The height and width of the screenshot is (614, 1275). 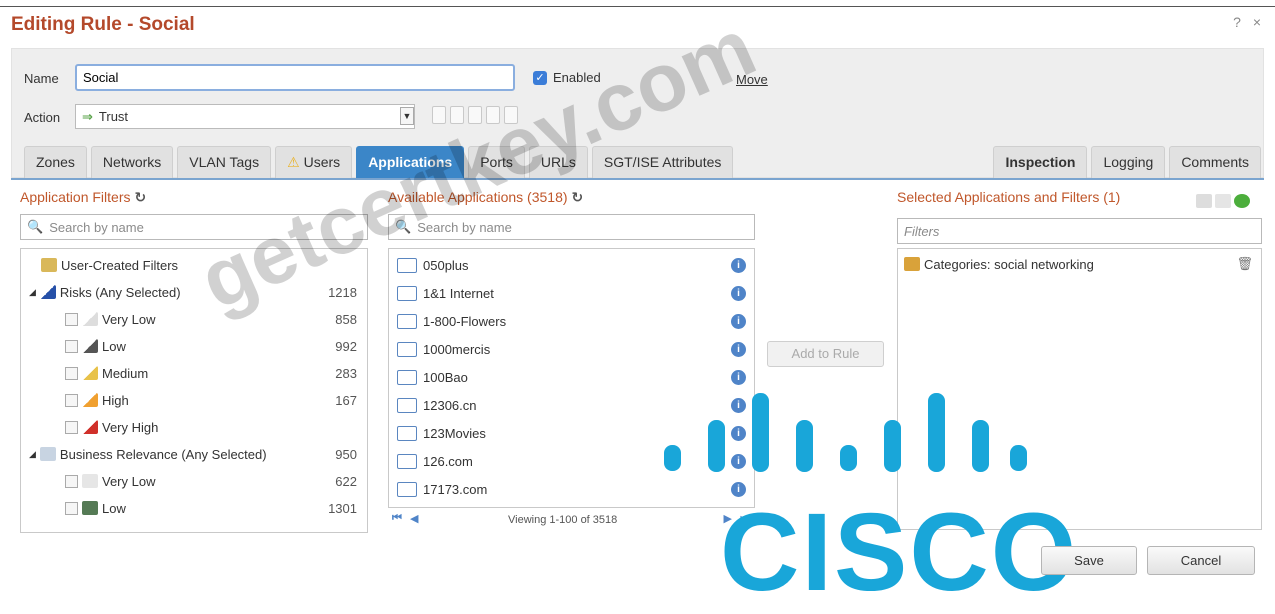 What do you see at coordinates (47, 454) in the screenshot?
I see `relevance-icon` at bounding box center [47, 454].